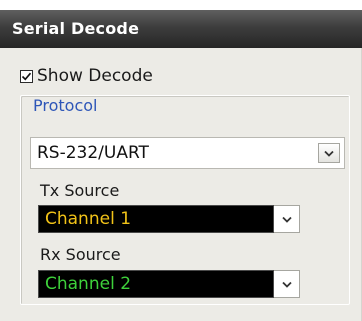  I want to click on show-decode-checkbox: Show Decode, so click(86, 76).